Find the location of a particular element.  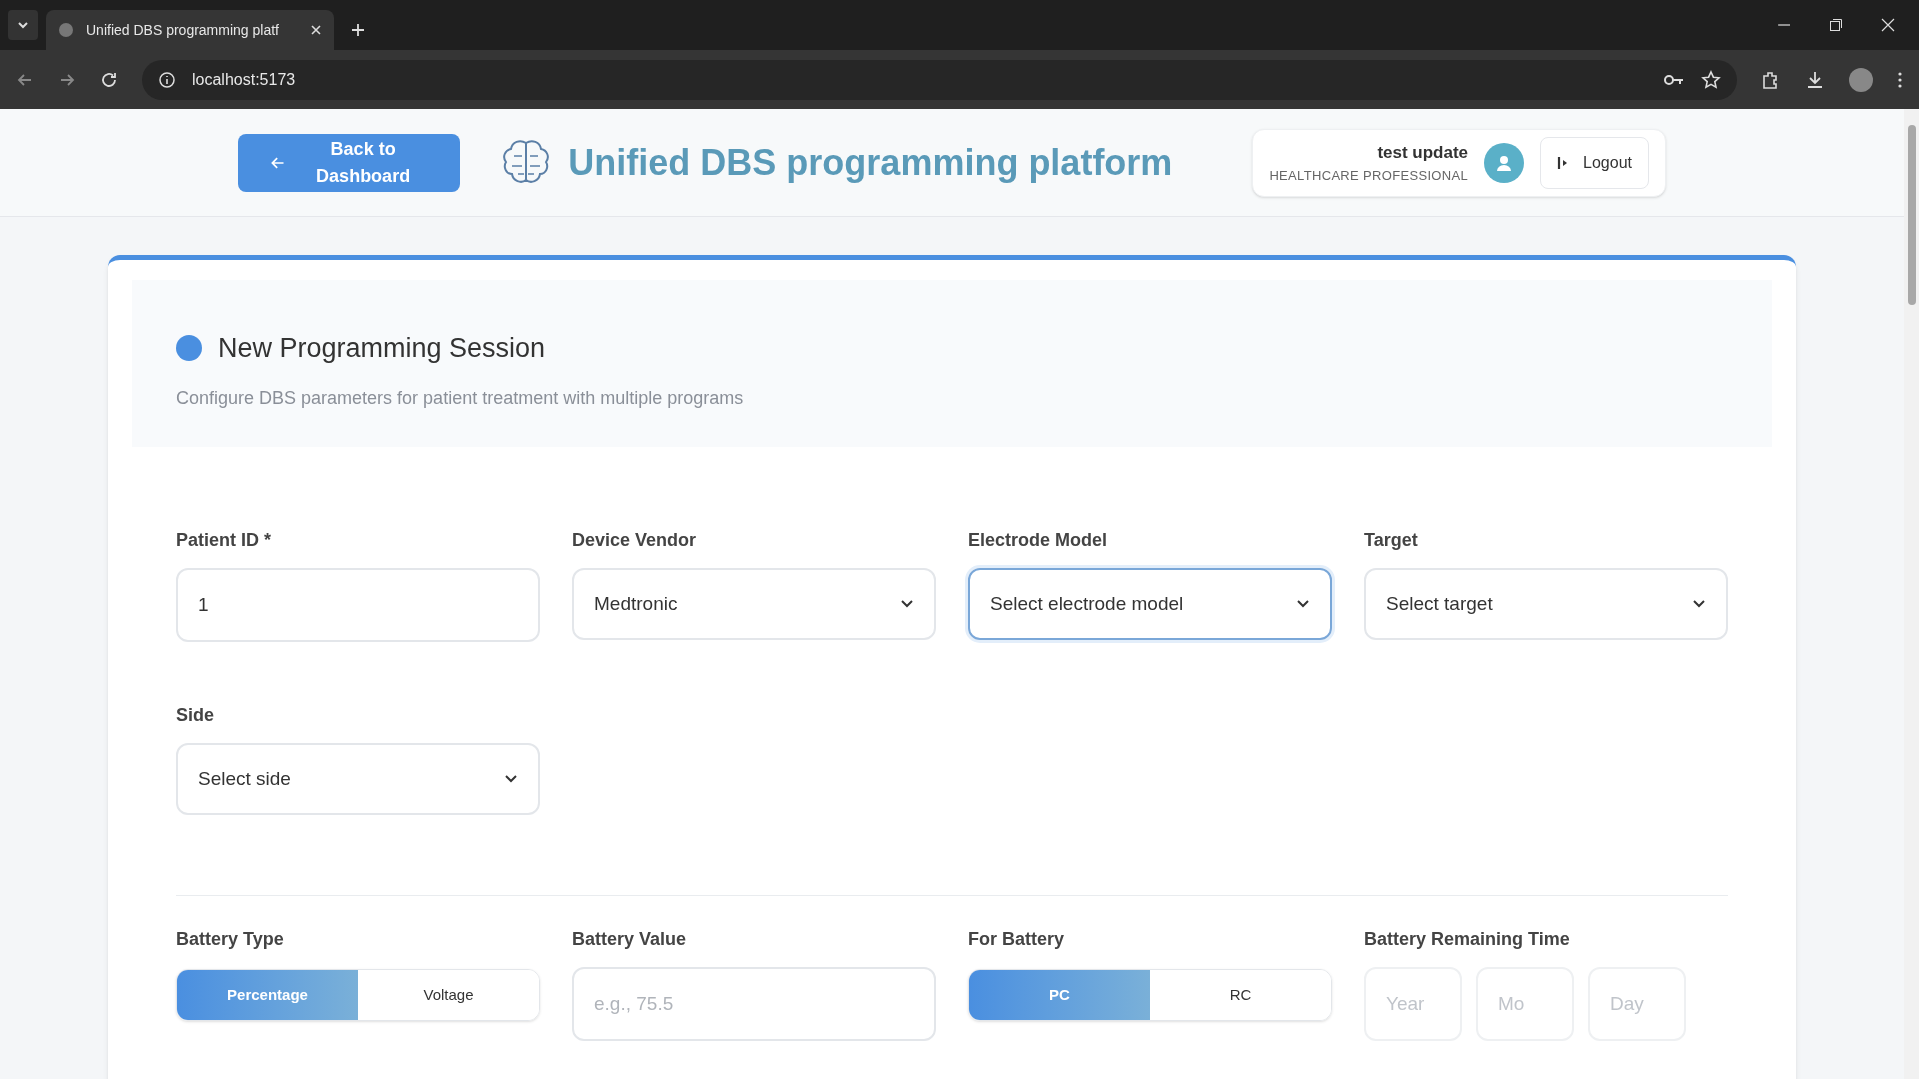

url-text: localhost:5173 is located at coordinates (244, 79).